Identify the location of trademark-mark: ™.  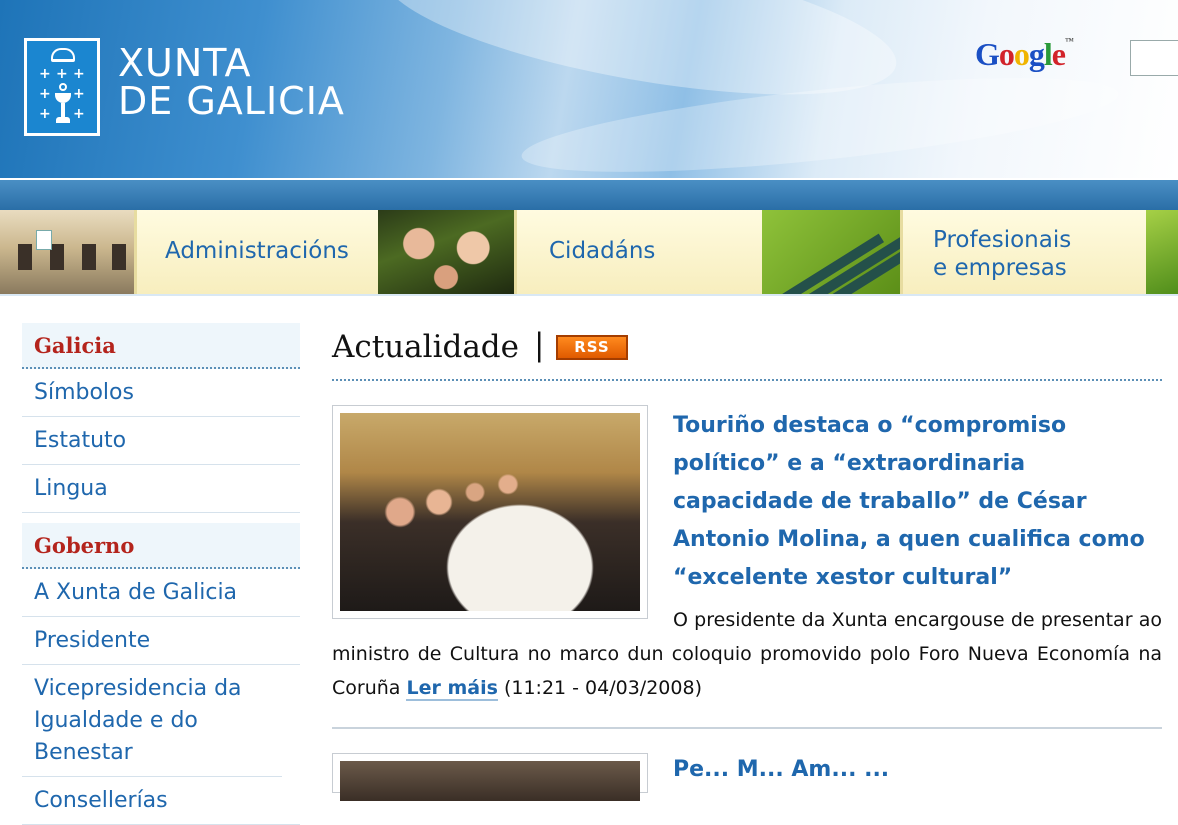
(1069, 41).